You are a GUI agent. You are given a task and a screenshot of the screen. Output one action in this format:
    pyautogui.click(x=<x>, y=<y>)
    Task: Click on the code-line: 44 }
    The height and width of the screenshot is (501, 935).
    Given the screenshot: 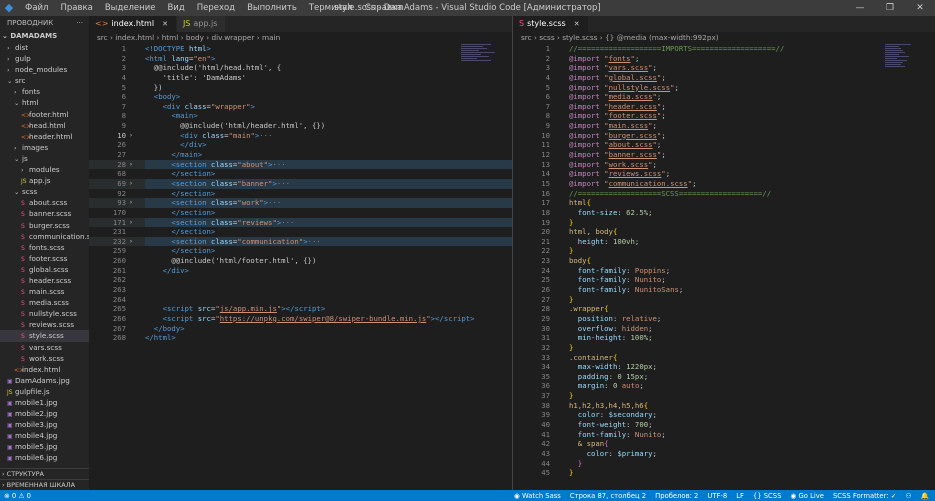 What is the action you would take?
    pyautogui.click(x=724, y=464)
    